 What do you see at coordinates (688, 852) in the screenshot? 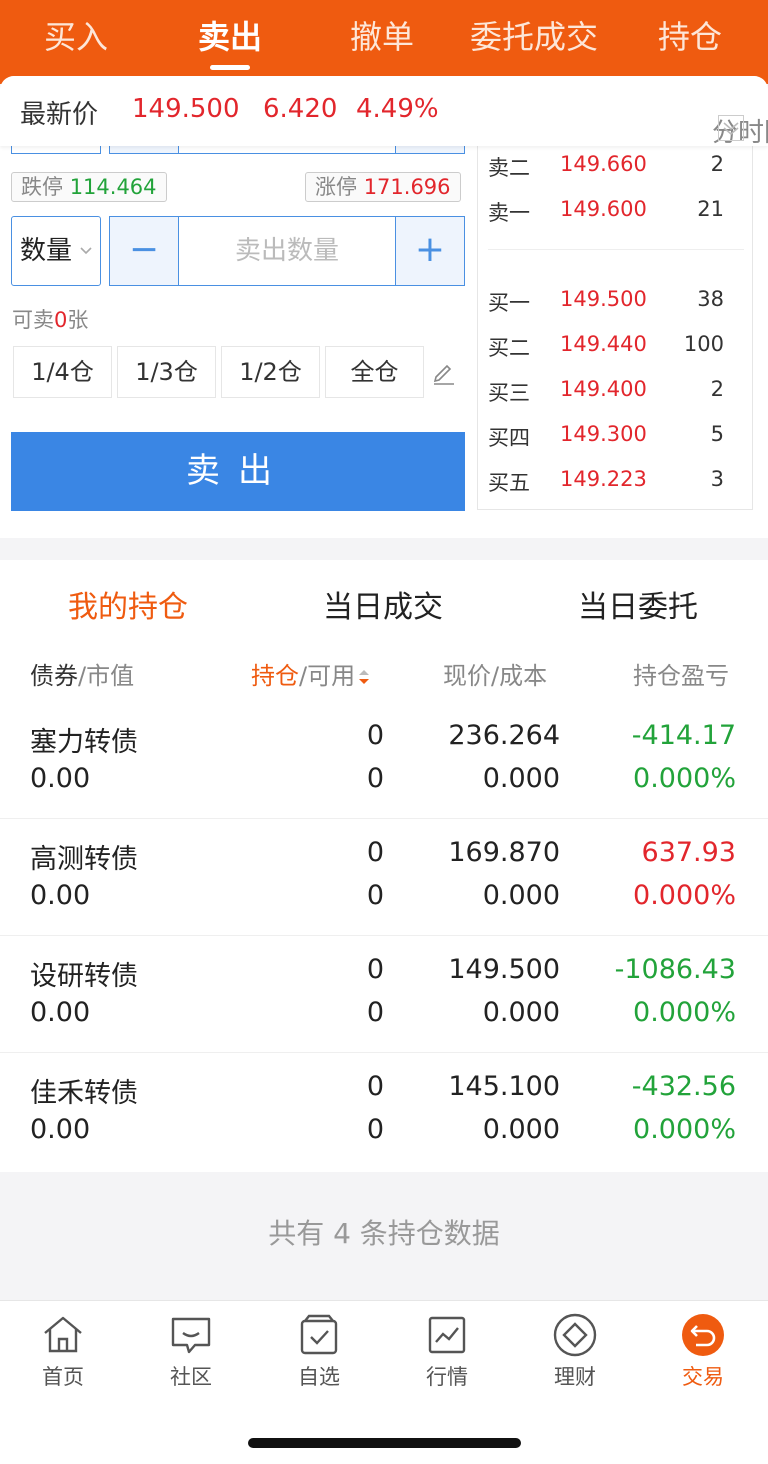
I see `position-pnl: 637.93` at bounding box center [688, 852].